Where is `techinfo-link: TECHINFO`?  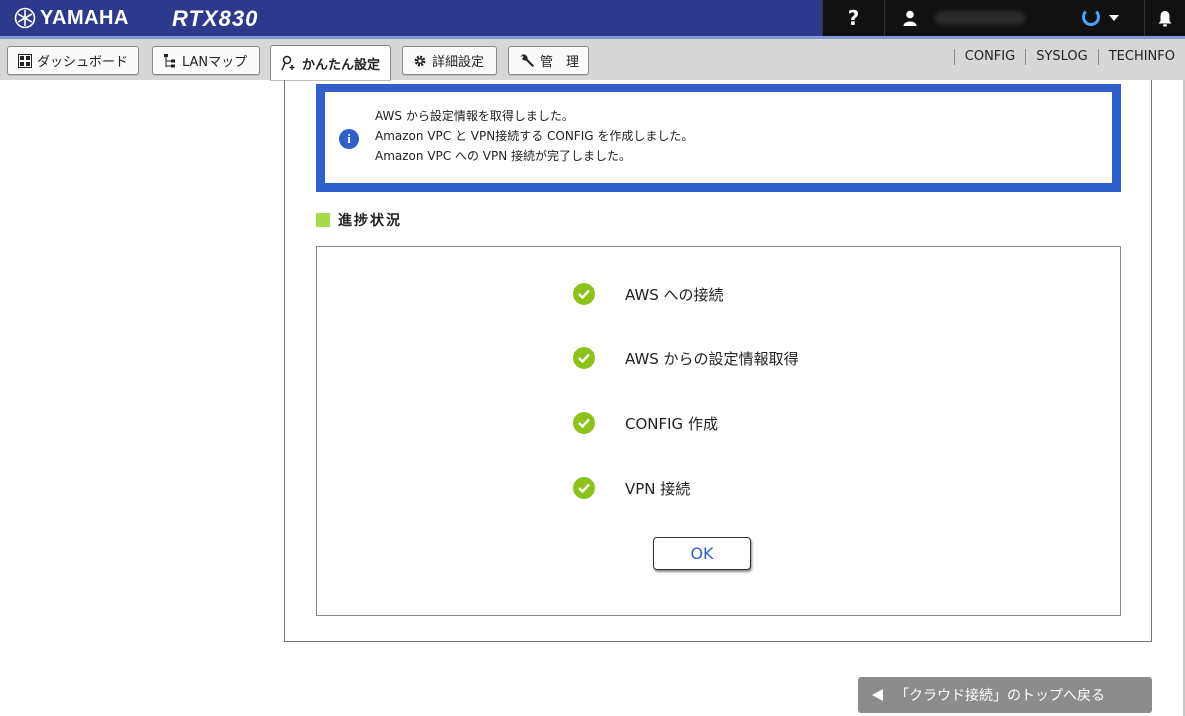 techinfo-link: TECHINFO is located at coordinates (1141, 57).